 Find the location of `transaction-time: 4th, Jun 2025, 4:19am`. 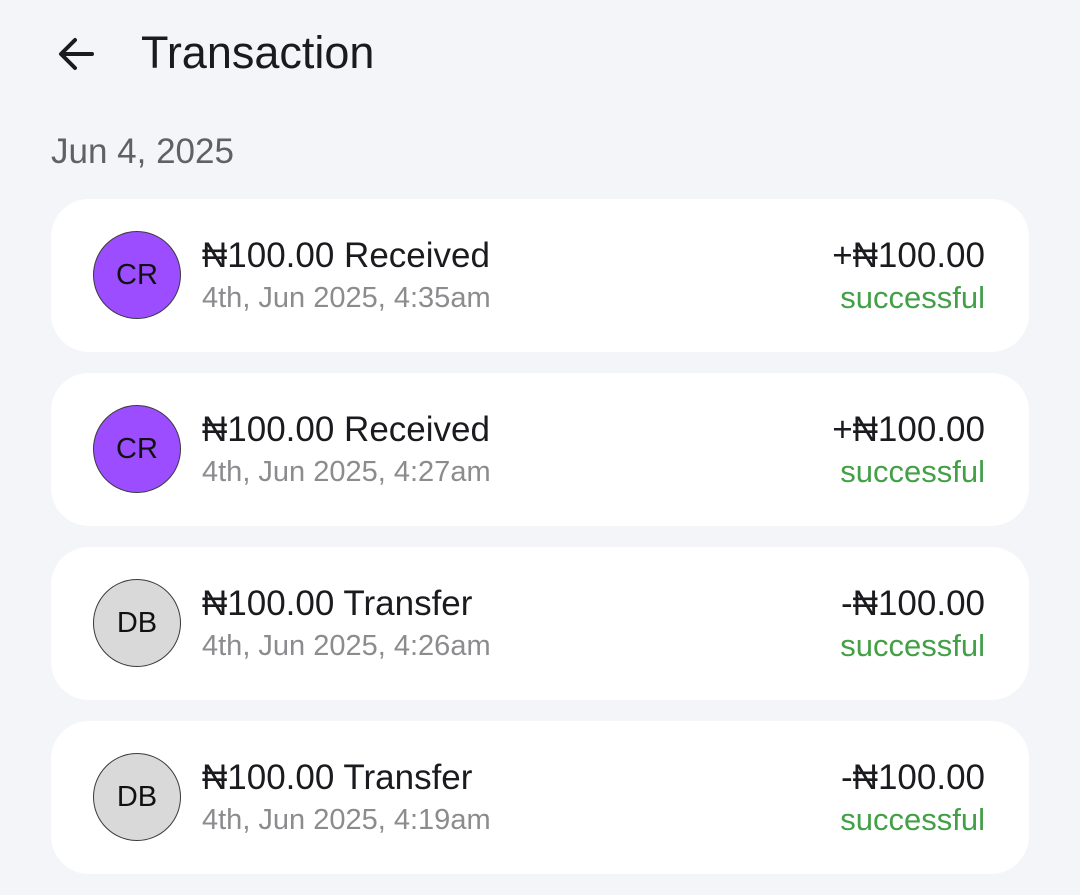

transaction-time: 4th, Jun 2025, 4:19am is located at coordinates (346, 820).